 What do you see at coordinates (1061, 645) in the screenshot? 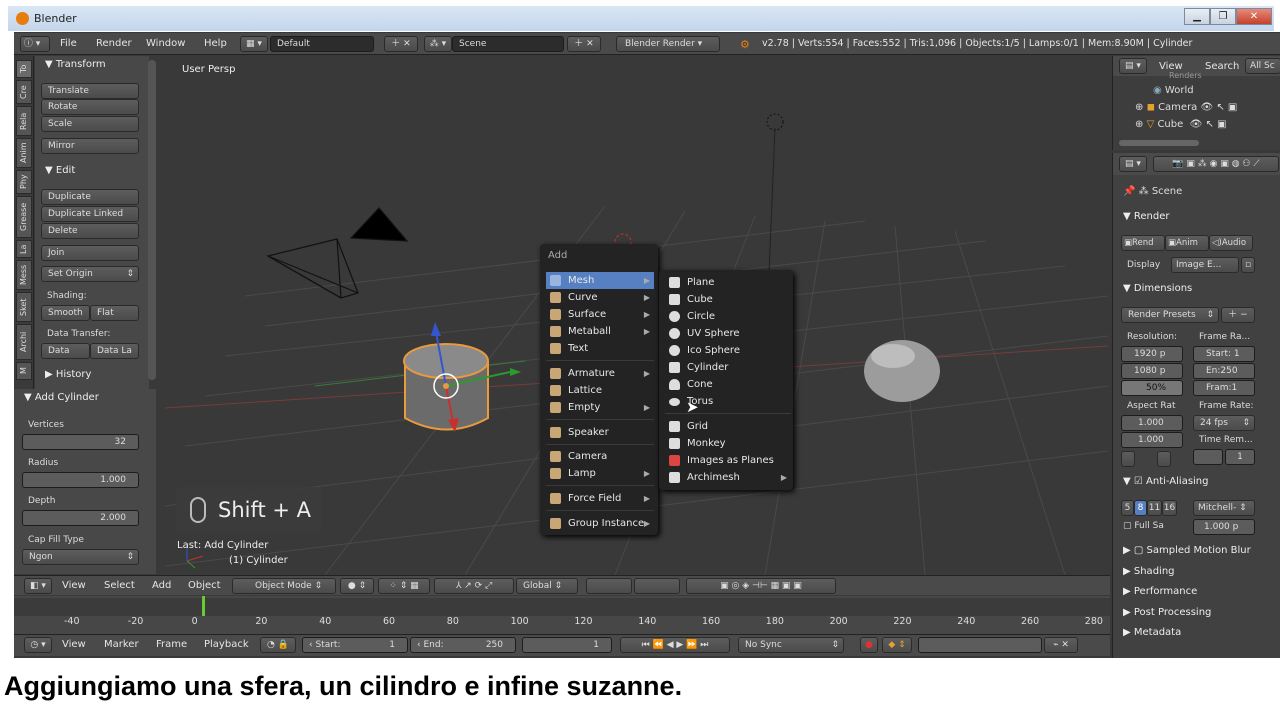
I see `key-insert-delete: ⌁ ✕` at bounding box center [1061, 645].